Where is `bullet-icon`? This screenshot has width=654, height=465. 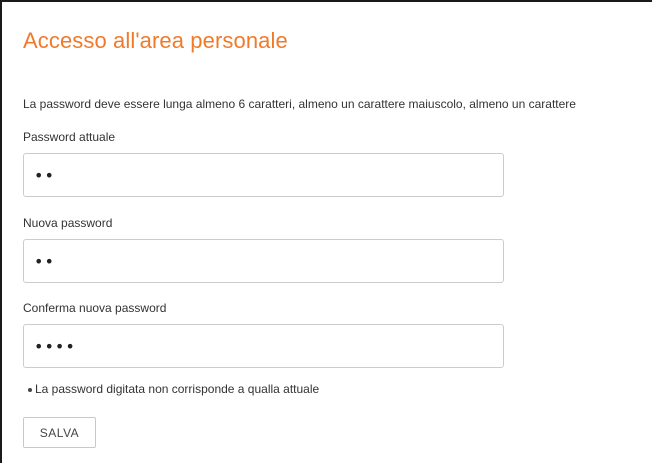
bullet-icon is located at coordinates (30, 390).